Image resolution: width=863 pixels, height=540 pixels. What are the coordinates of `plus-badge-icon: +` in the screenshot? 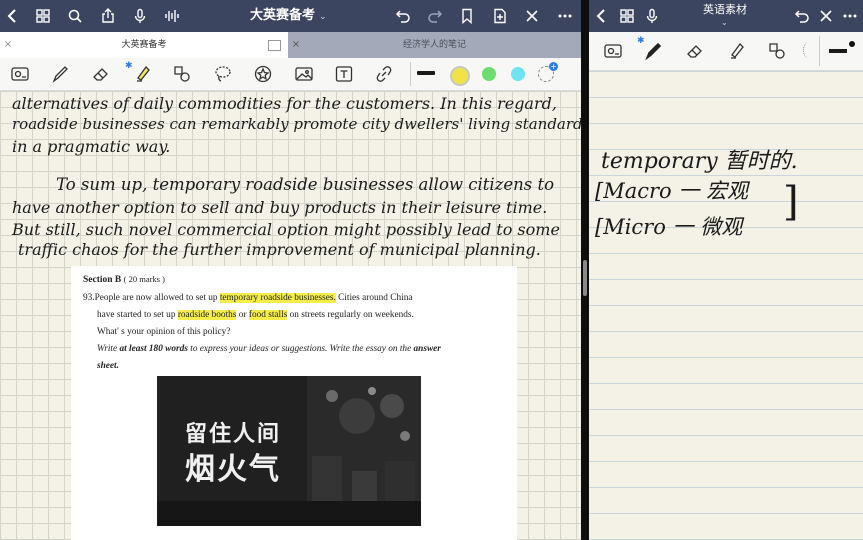 It's located at (553, 66).